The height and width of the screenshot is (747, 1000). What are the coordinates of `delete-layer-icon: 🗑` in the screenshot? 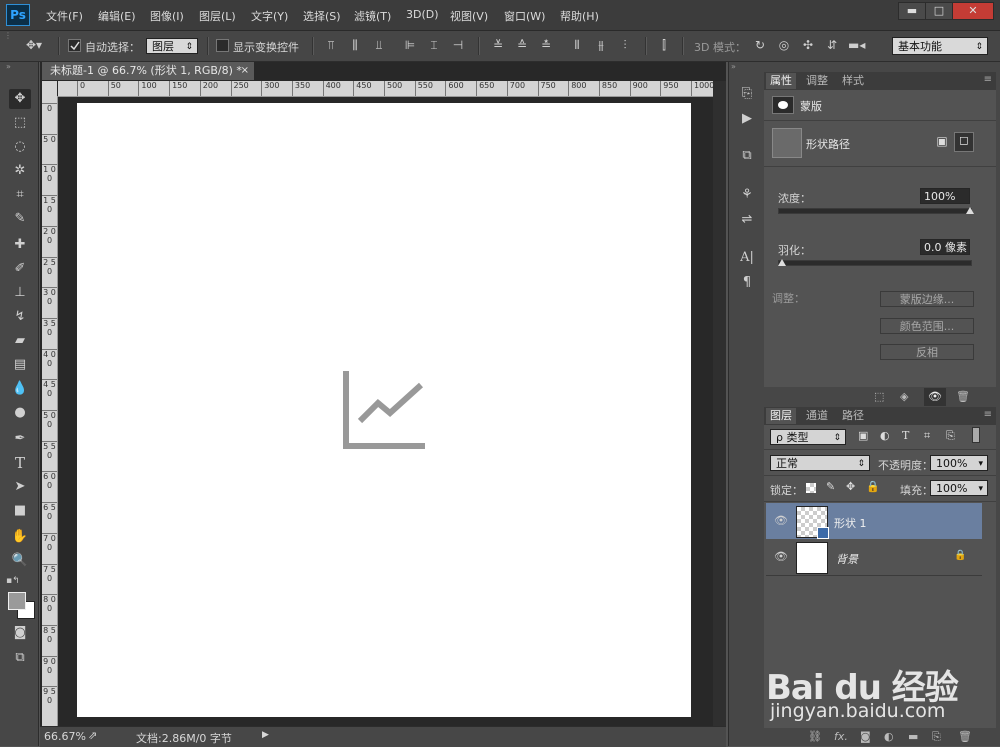 It's located at (965, 736).